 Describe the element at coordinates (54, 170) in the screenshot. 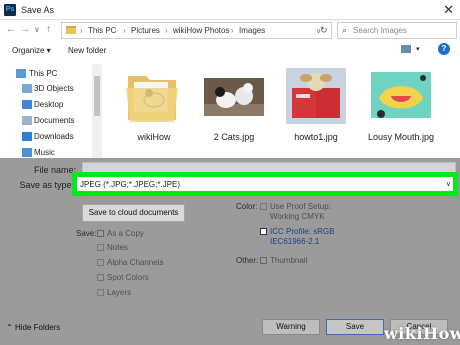

I see `file-name-label: File name:` at that location.